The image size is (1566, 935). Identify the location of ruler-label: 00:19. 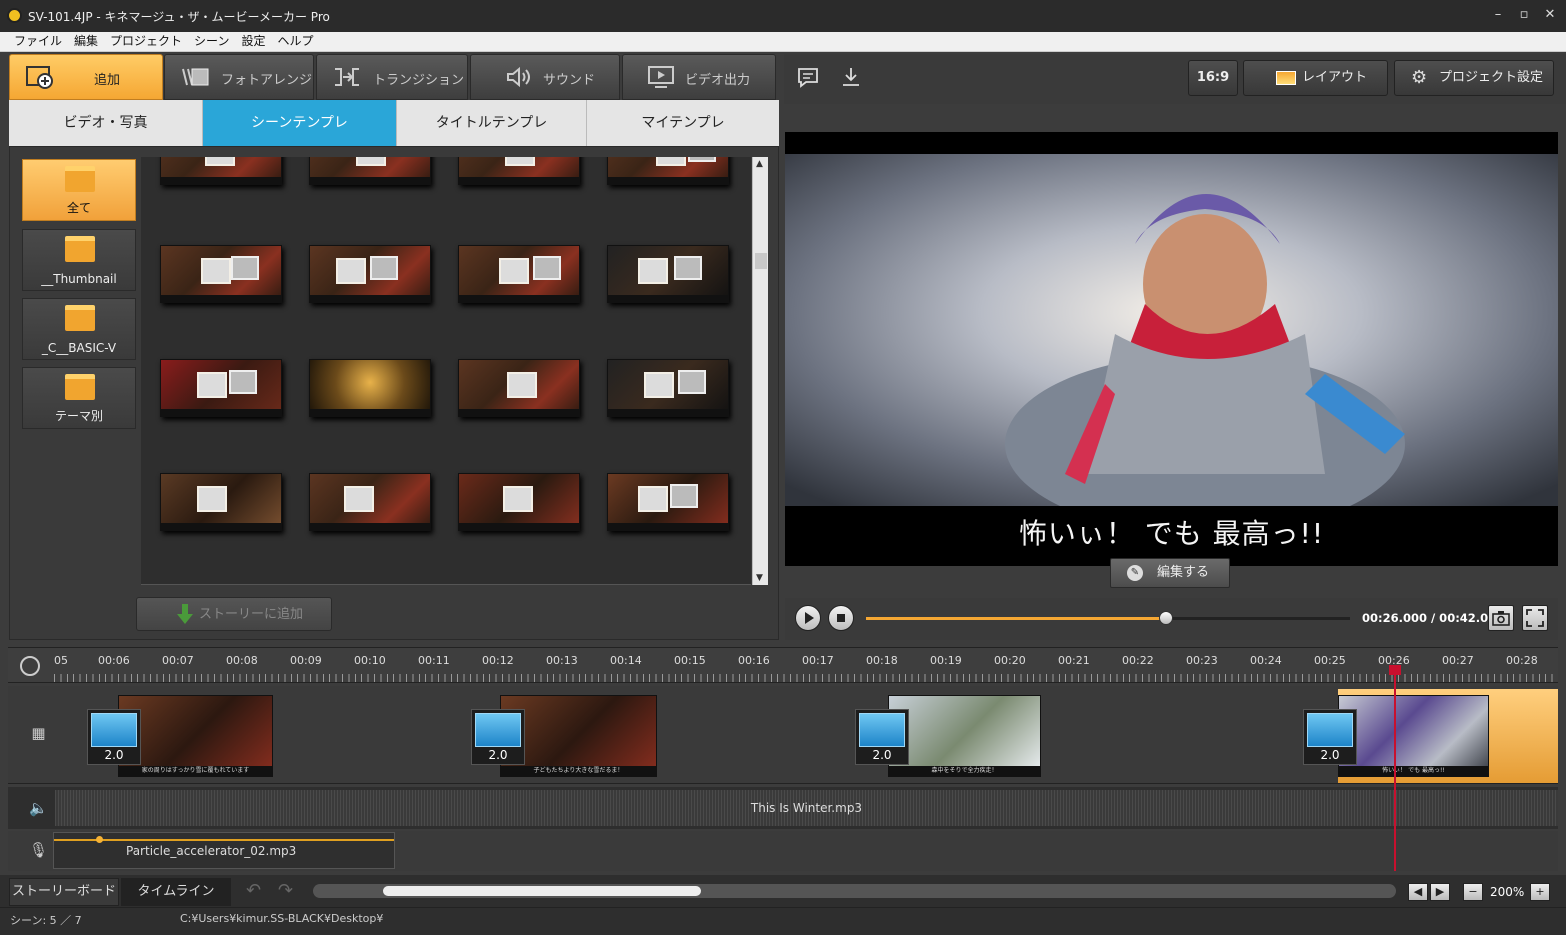
(946, 660).